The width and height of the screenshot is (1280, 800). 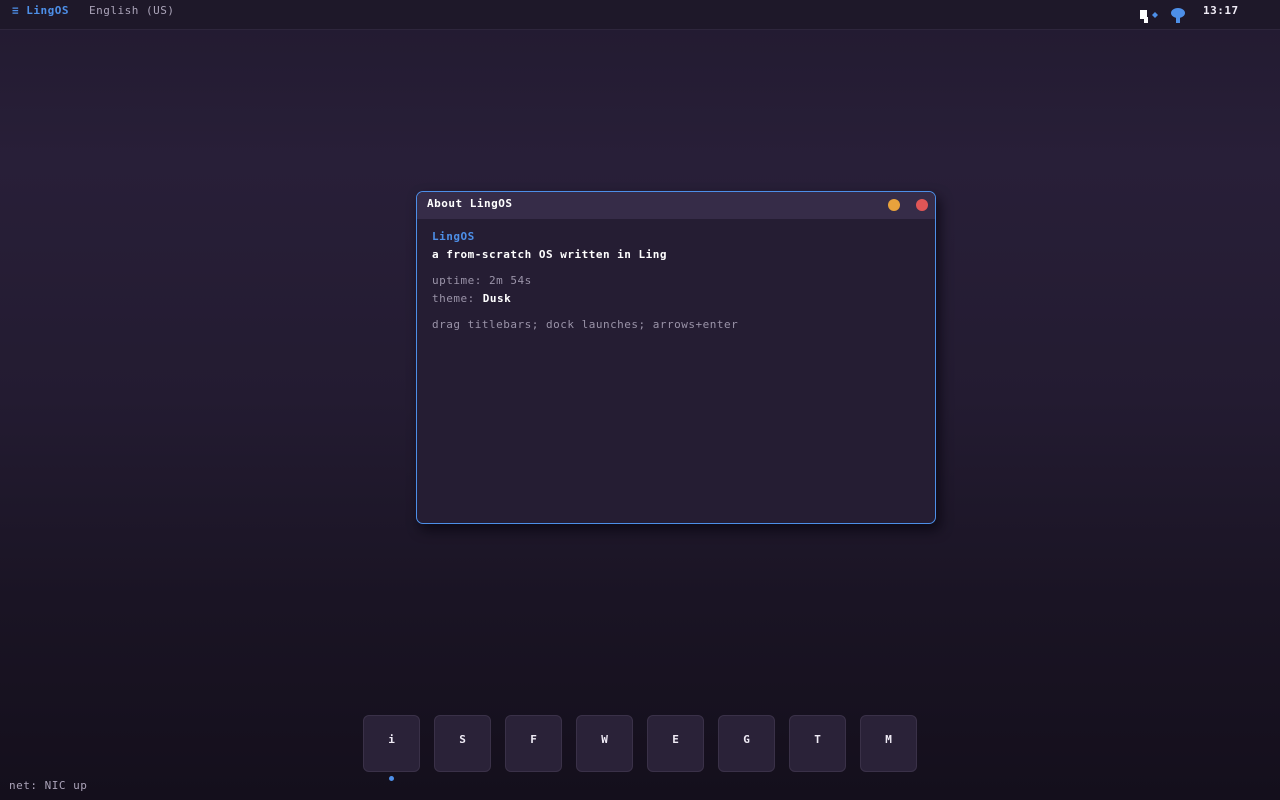 What do you see at coordinates (888, 739) in the screenshot?
I see `dock-item-label: M` at bounding box center [888, 739].